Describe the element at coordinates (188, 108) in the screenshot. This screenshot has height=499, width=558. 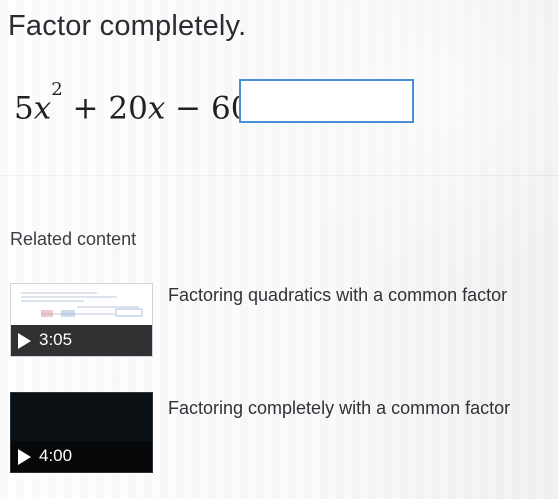
I see `minus-operator: −` at that location.